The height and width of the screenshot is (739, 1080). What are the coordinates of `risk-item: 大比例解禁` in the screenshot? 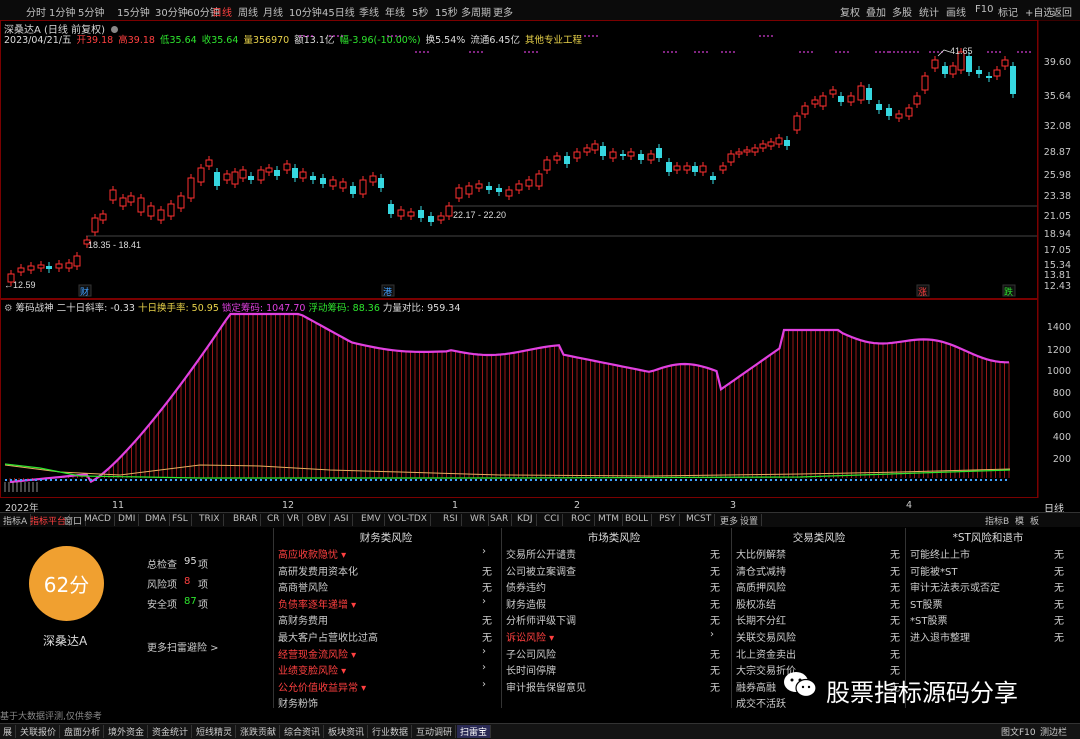 It's located at (761, 553).